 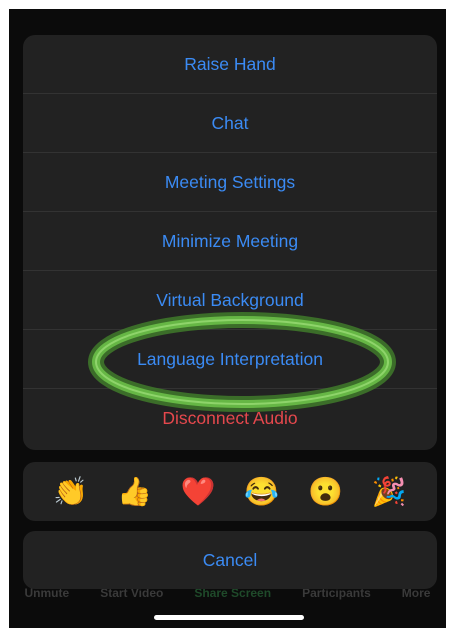 What do you see at coordinates (229, 617) in the screenshot?
I see `home-indicator` at bounding box center [229, 617].